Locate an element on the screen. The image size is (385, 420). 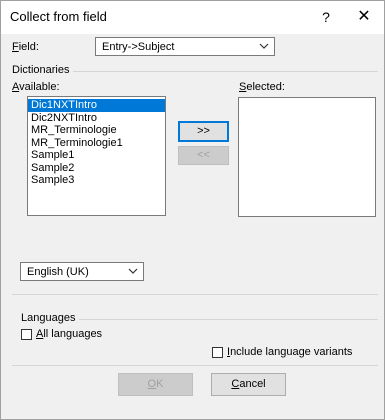
cancel-button: Cancel is located at coordinates (248, 384).